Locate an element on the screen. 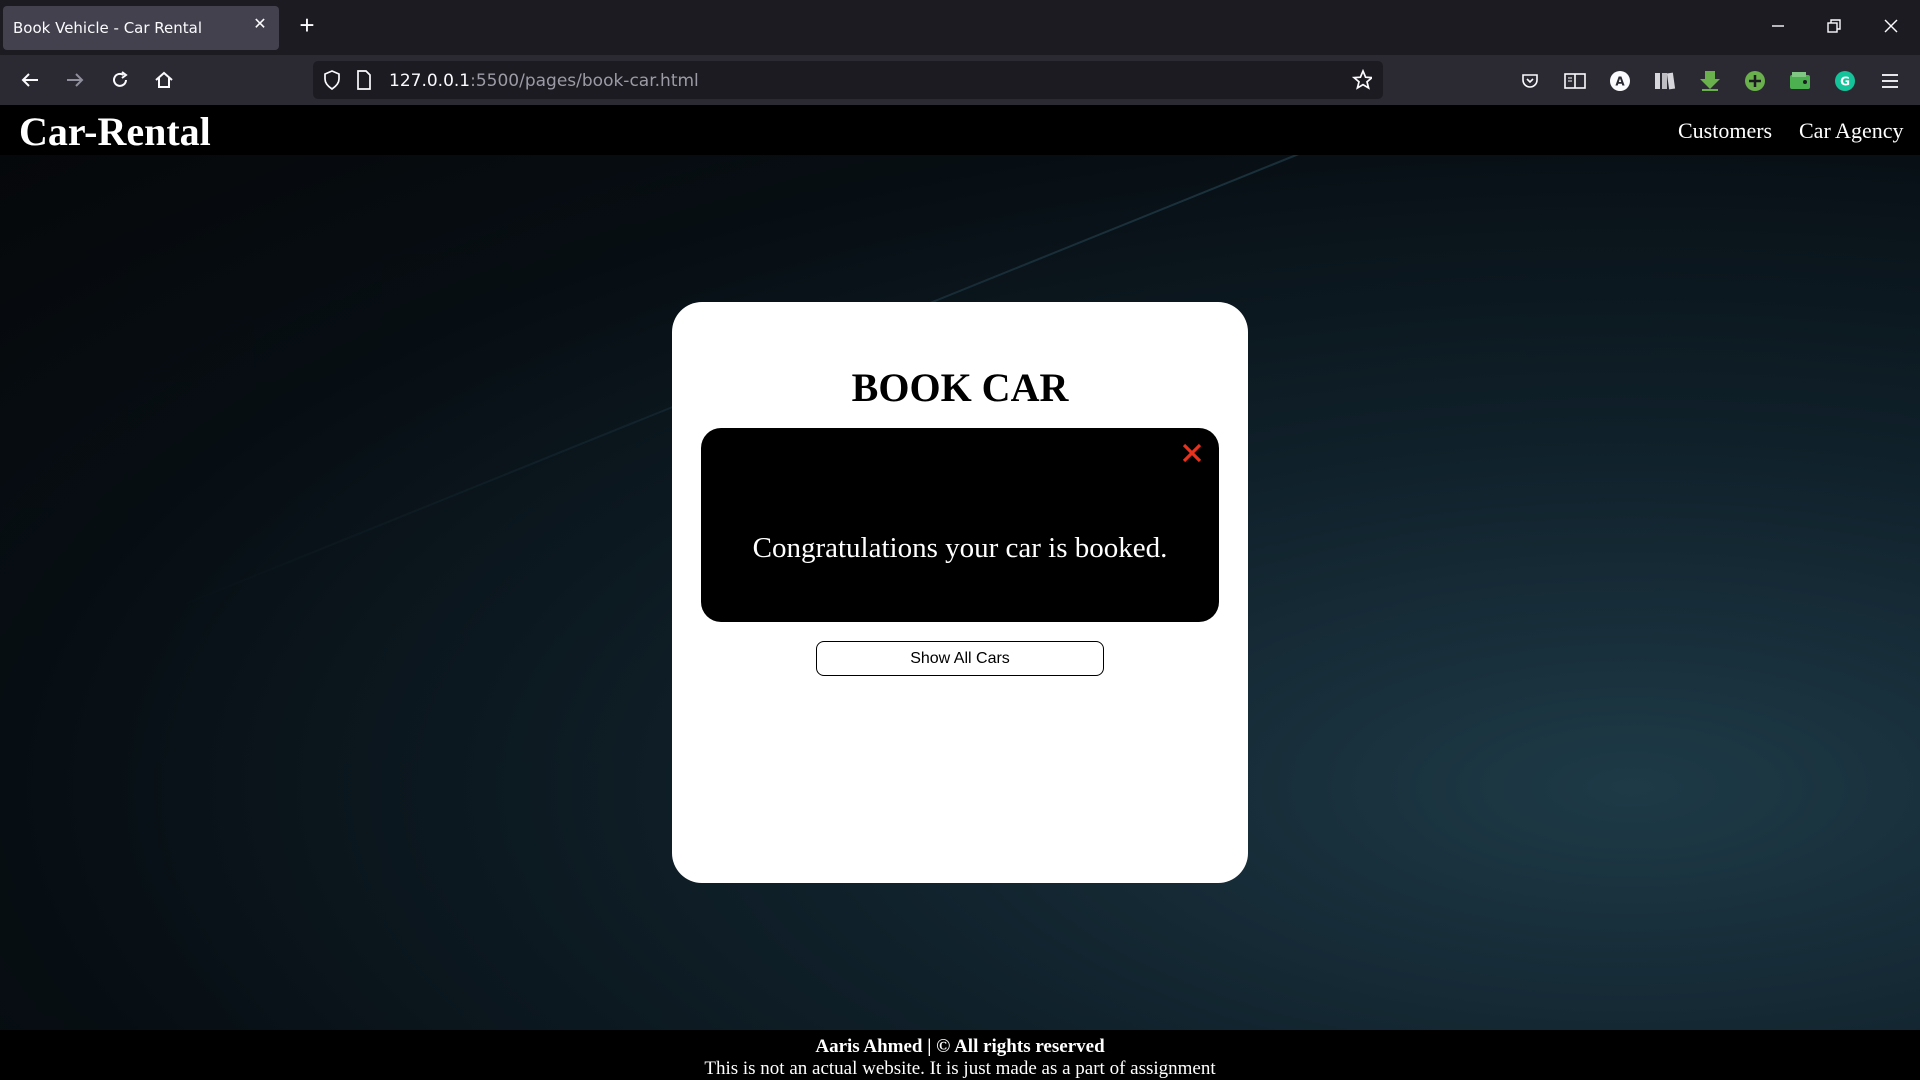  browser-toolbar: 127.0.0.1:5500/pages/book-car.html A G is located at coordinates (960, 80).